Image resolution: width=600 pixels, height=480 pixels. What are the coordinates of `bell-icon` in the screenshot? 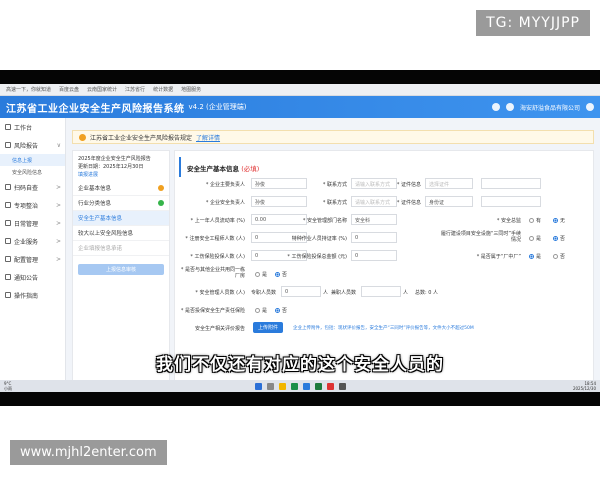 It's located at (495, 107).